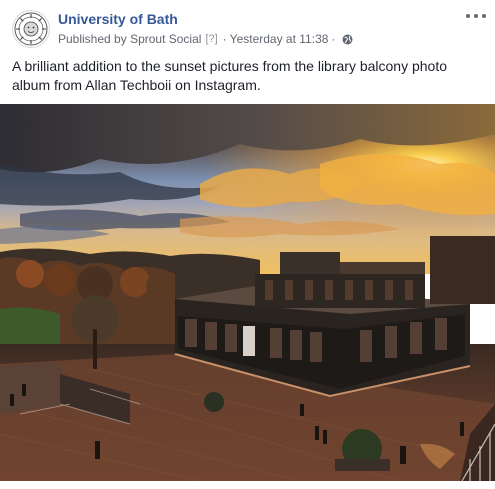 The width and height of the screenshot is (495, 489). What do you see at coordinates (211, 39) in the screenshot?
I see `help-link: [?]` at bounding box center [211, 39].